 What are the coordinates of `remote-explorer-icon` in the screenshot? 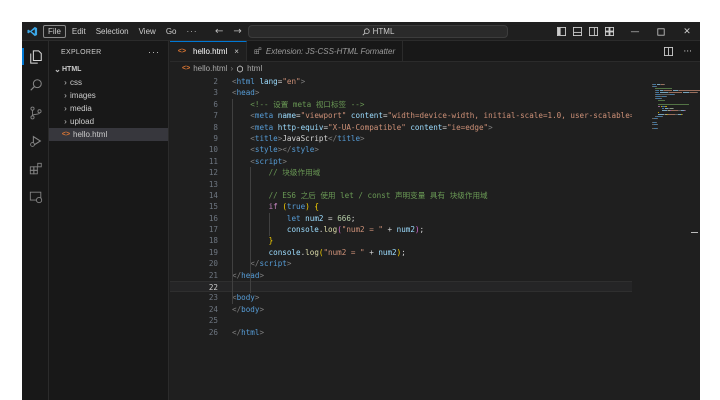 It's located at (35, 196).